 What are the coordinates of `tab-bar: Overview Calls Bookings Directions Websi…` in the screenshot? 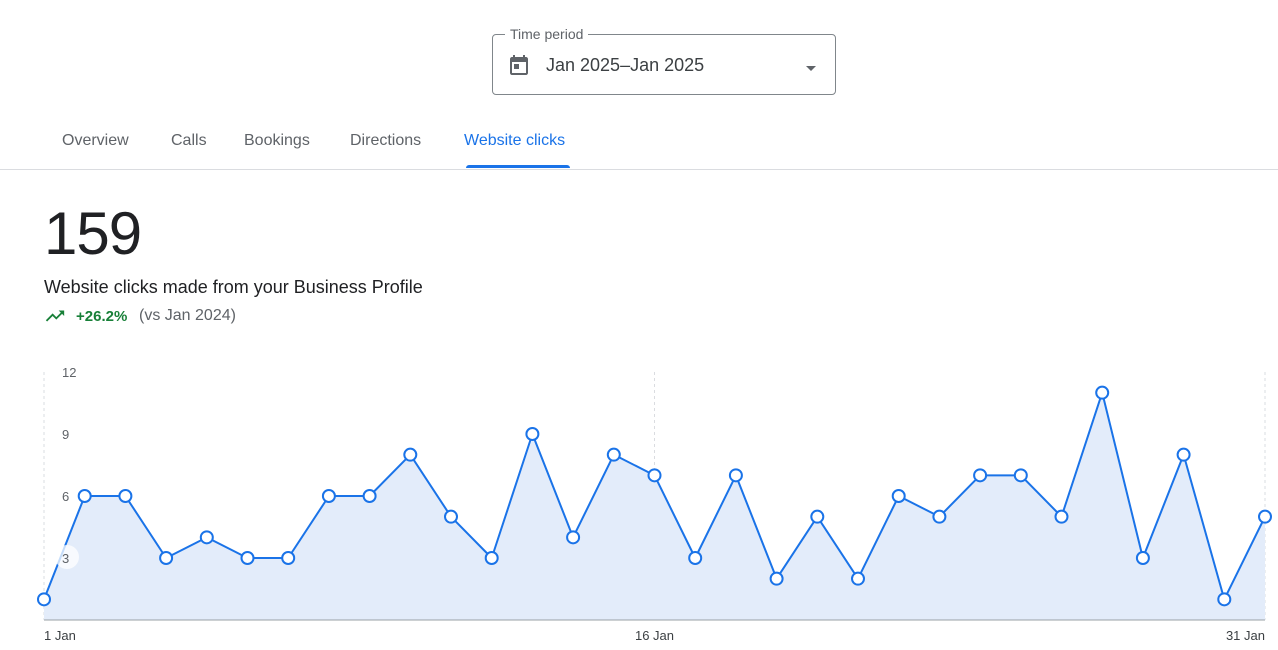 It's located at (639, 145).